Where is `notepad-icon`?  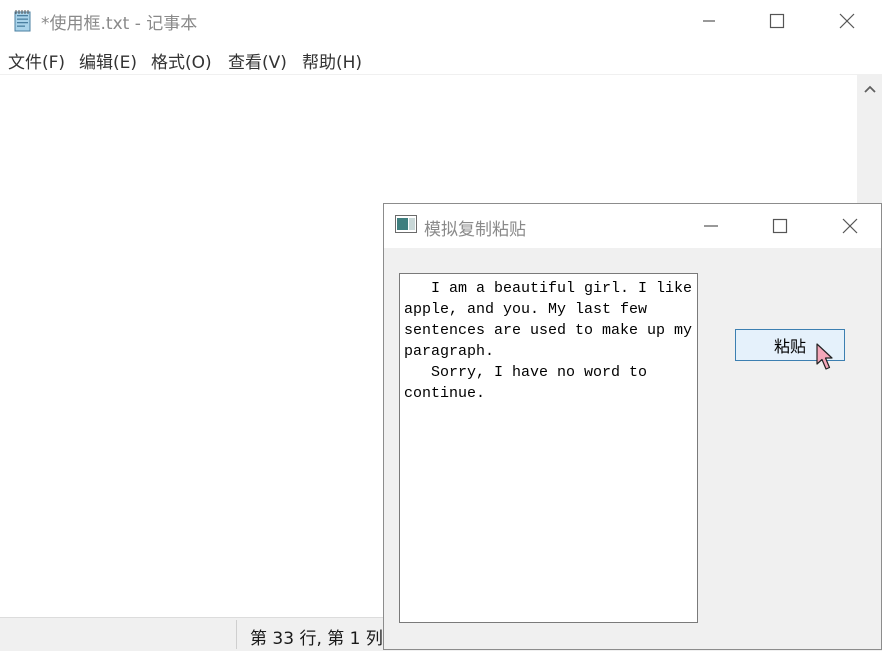 notepad-icon is located at coordinates (22, 21).